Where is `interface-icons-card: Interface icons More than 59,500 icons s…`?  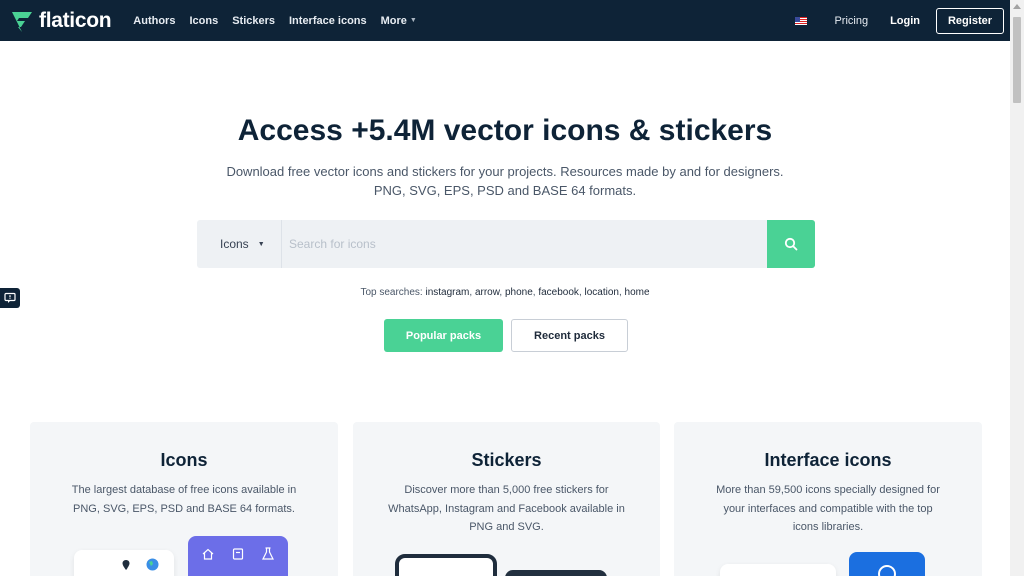 interface-icons-card: Interface icons More than 59,500 icons s… is located at coordinates (828, 499).